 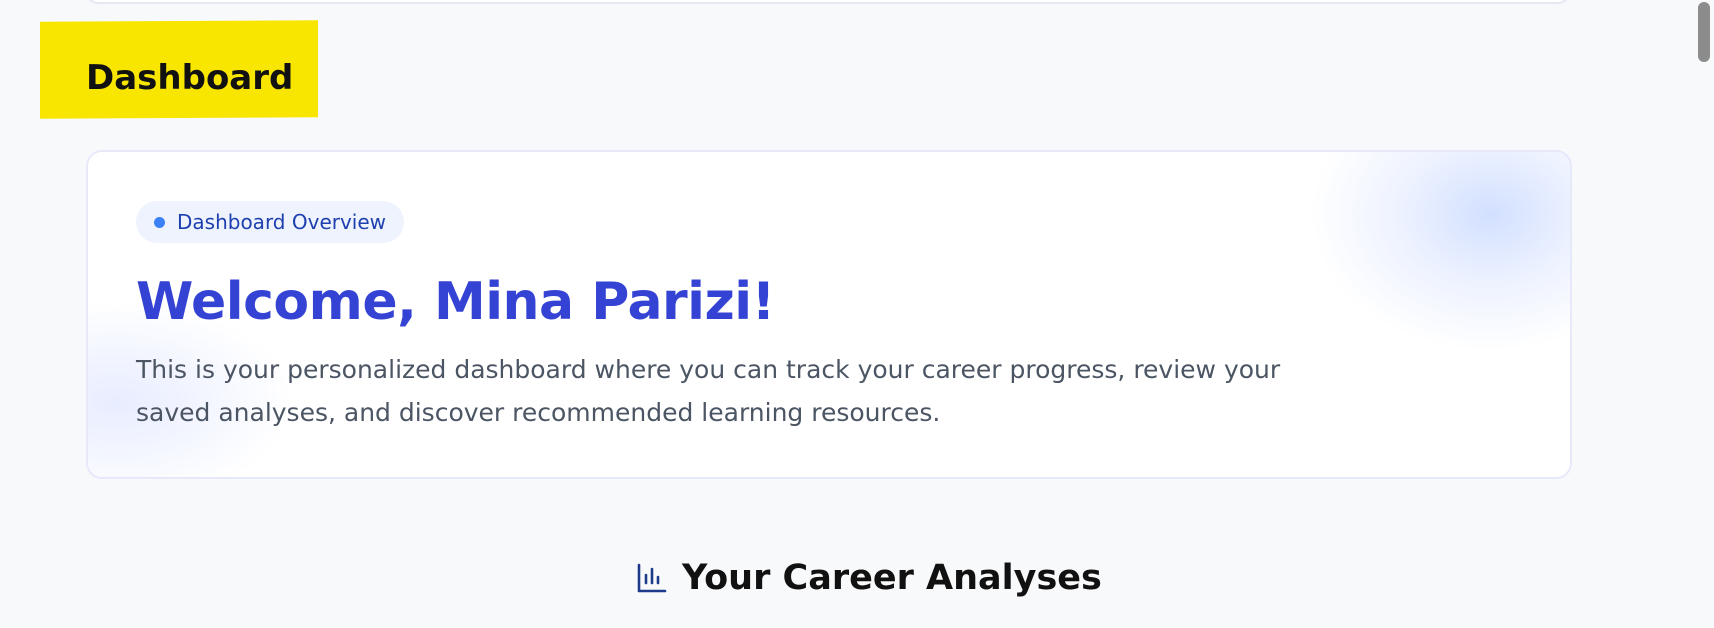 I want to click on bar-chart-icon, so click(x=652, y=578).